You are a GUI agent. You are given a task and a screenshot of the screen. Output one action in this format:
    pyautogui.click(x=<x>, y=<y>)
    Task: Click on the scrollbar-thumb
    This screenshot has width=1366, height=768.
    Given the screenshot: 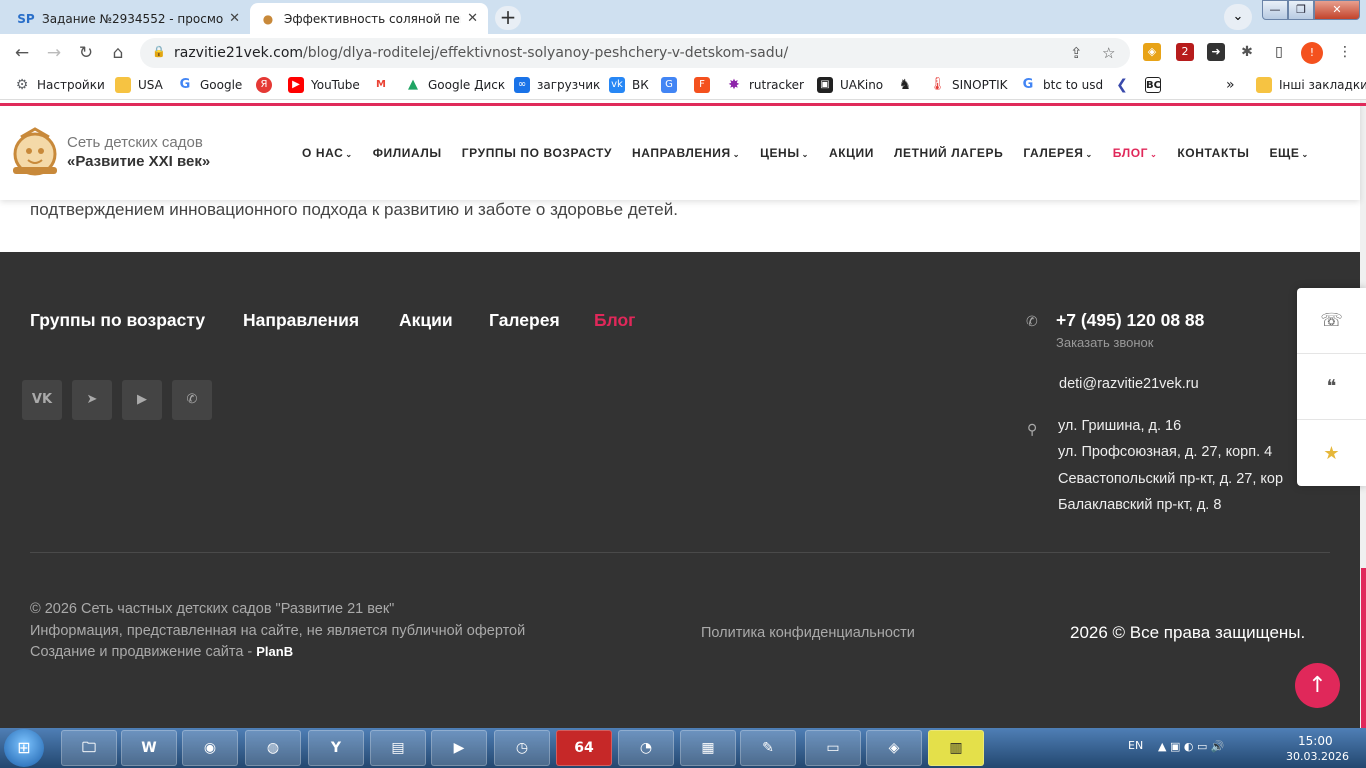 What is the action you would take?
    pyautogui.click(x=1363, y=648)
    